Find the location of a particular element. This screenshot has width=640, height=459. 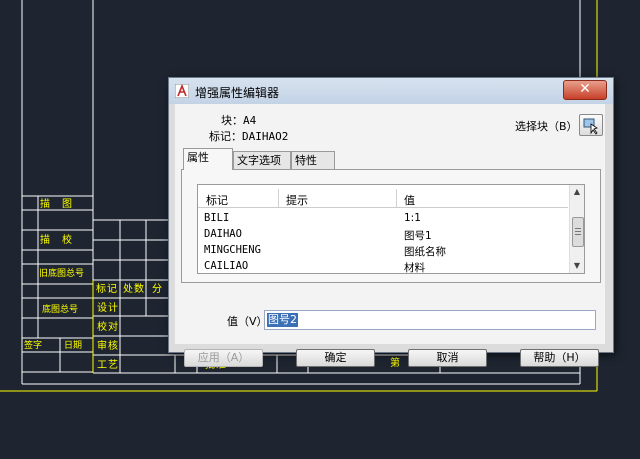

cad-label-di: 第 is located at coordinates (395, 363).